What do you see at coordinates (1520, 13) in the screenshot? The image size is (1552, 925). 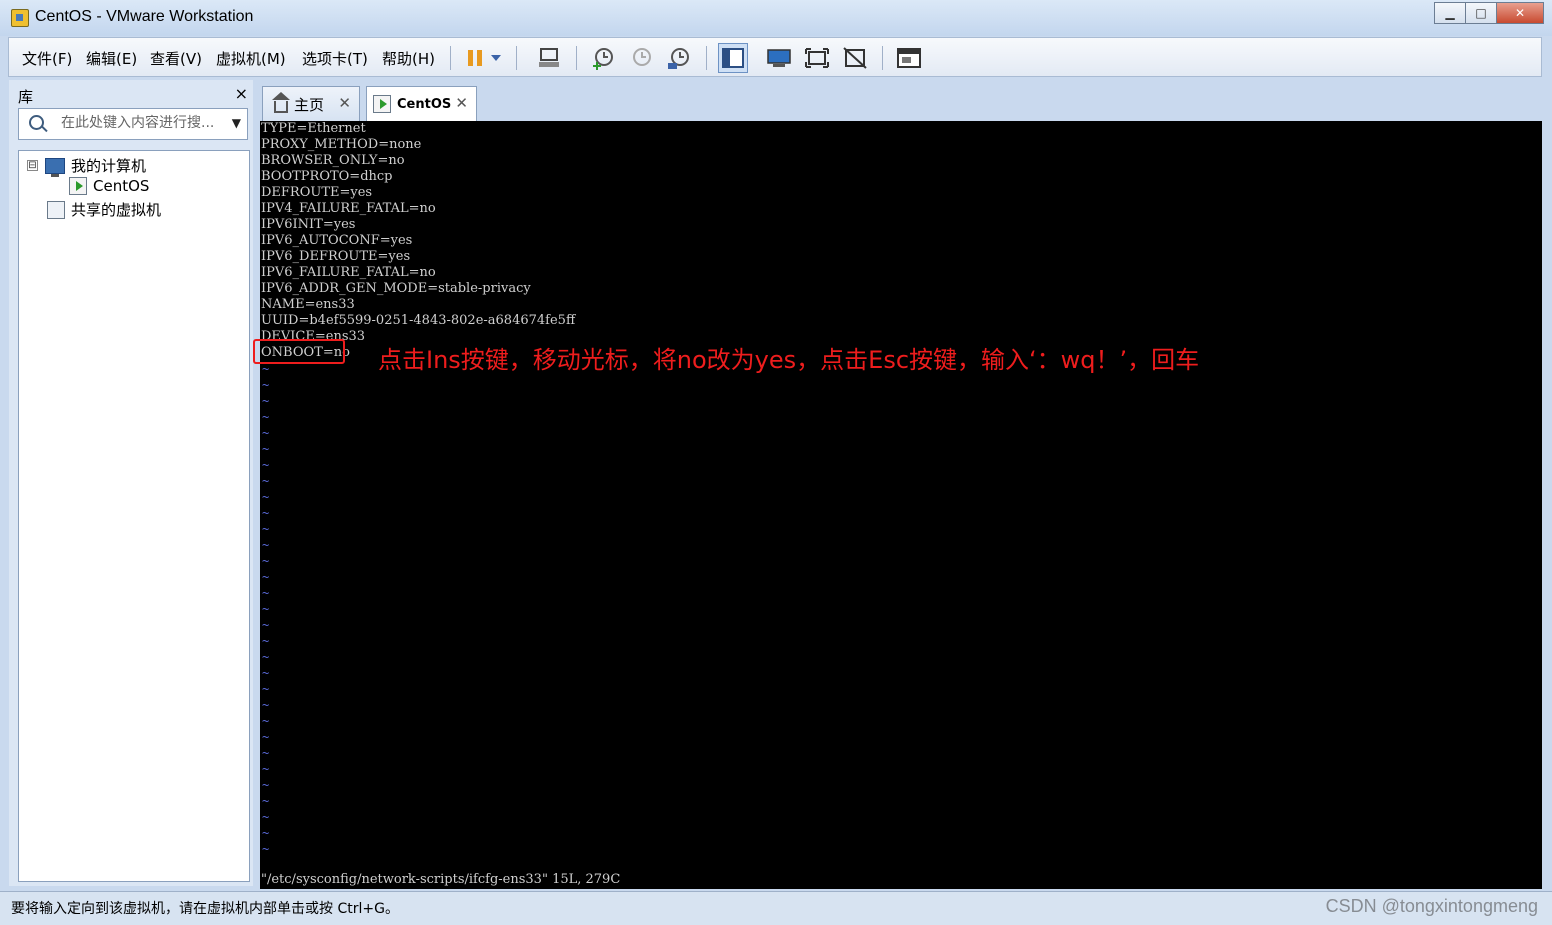 I see `close-button: ✕` at bounding box center [1520, 13].